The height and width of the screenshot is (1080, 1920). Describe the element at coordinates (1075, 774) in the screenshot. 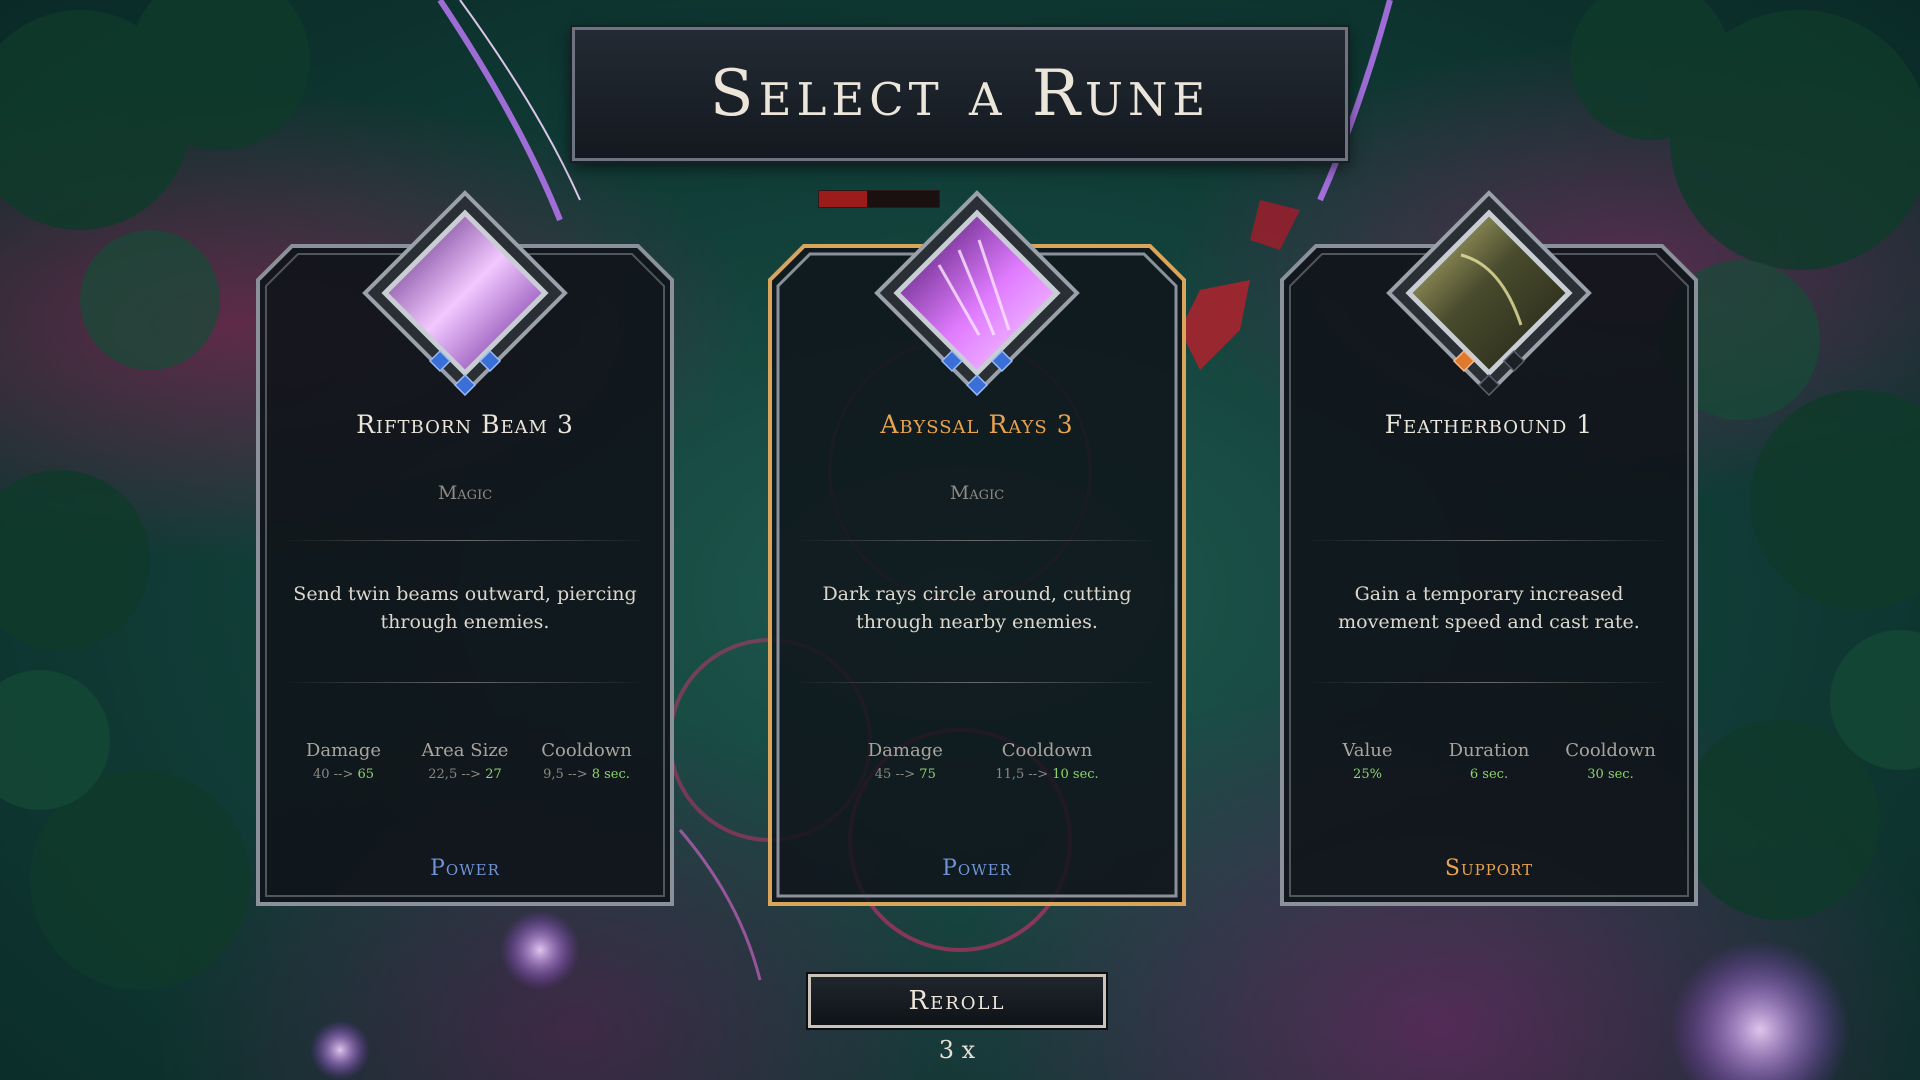

I see `stat-new-value: 10 sec.` at that location.